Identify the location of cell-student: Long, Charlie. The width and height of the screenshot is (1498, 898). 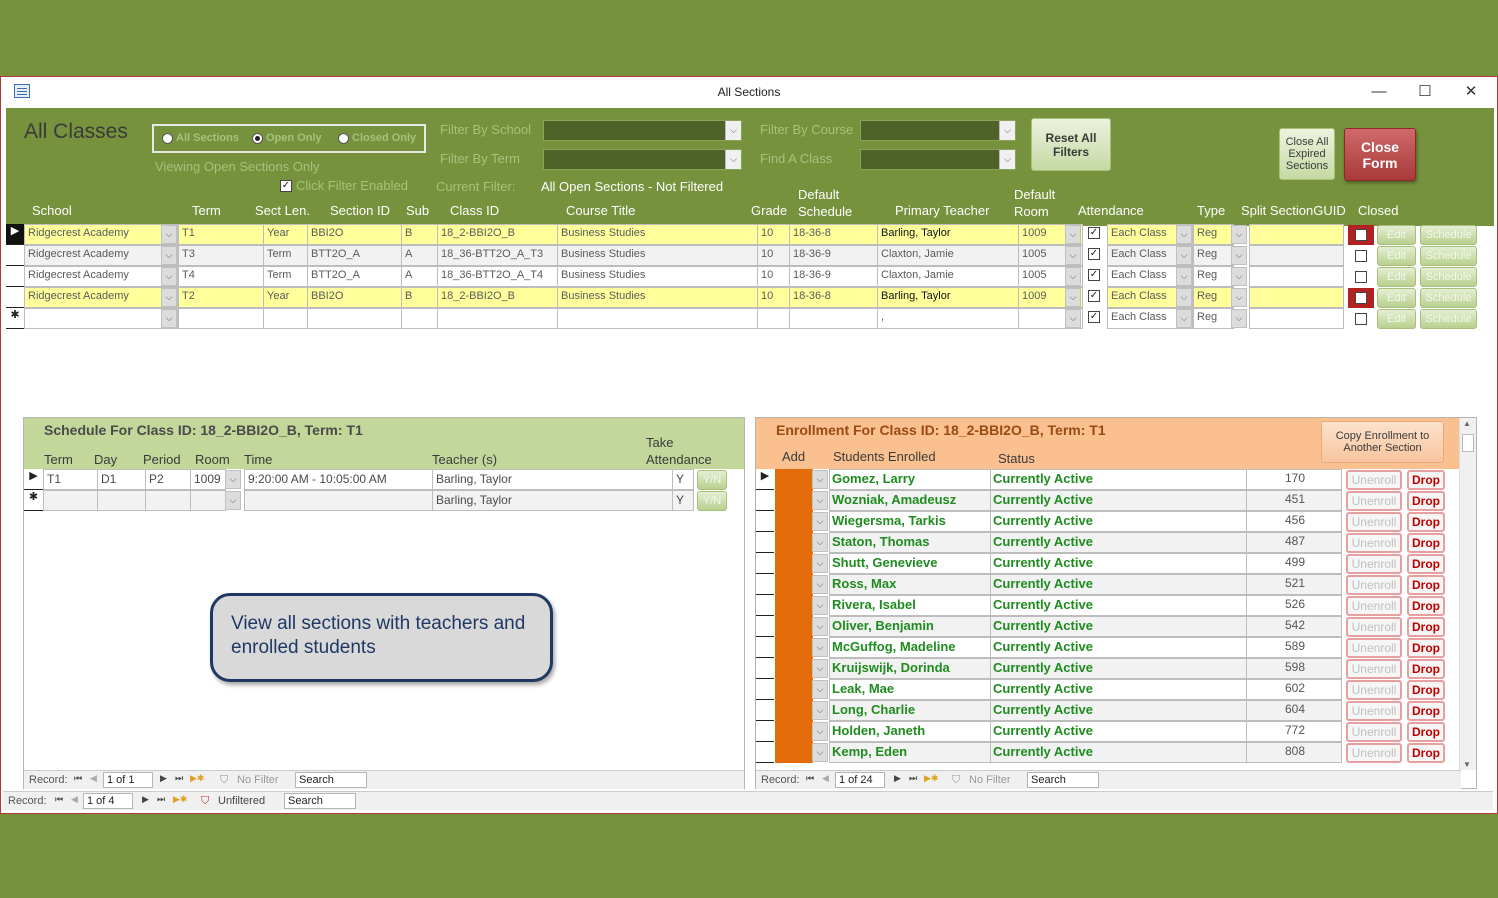
(910, 710).